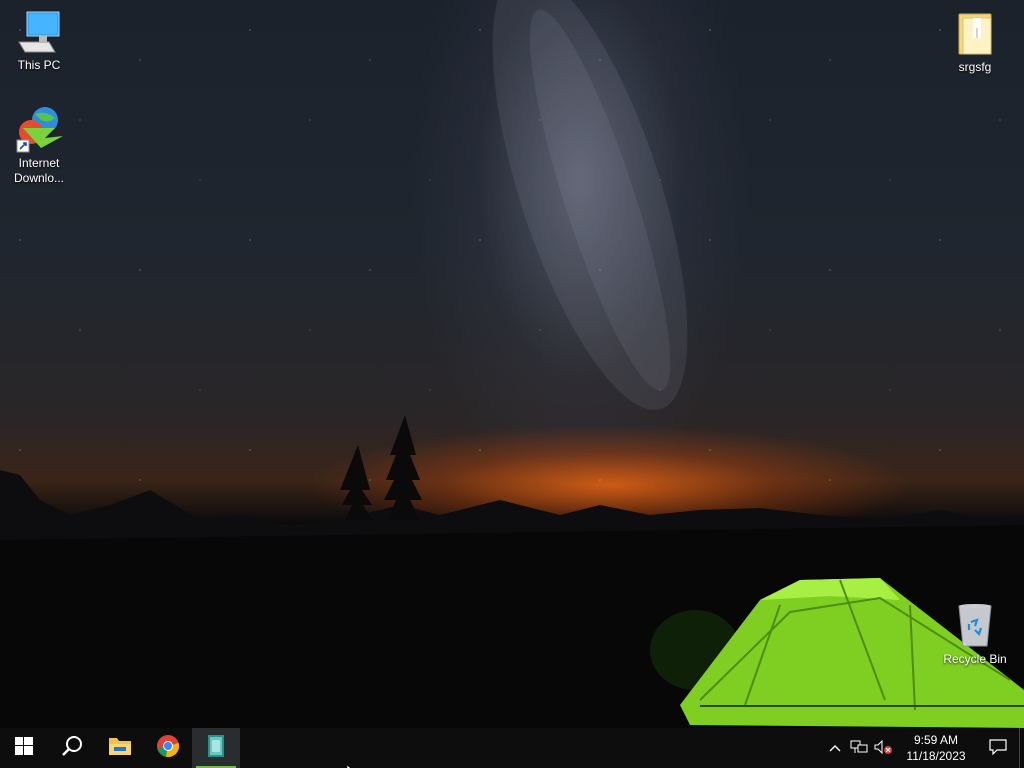 The width and height of the screenshot is (1024, 768). I want to click on app-icon, so click(216, 748).